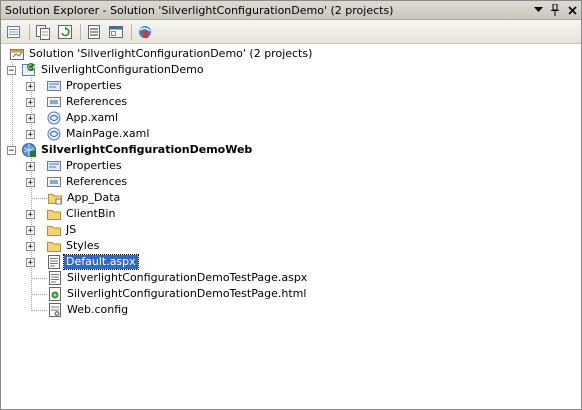  Describe the element at coordinates (63, 246) in the screenshot. I see `tree-item-styles: + Styles` at that location.